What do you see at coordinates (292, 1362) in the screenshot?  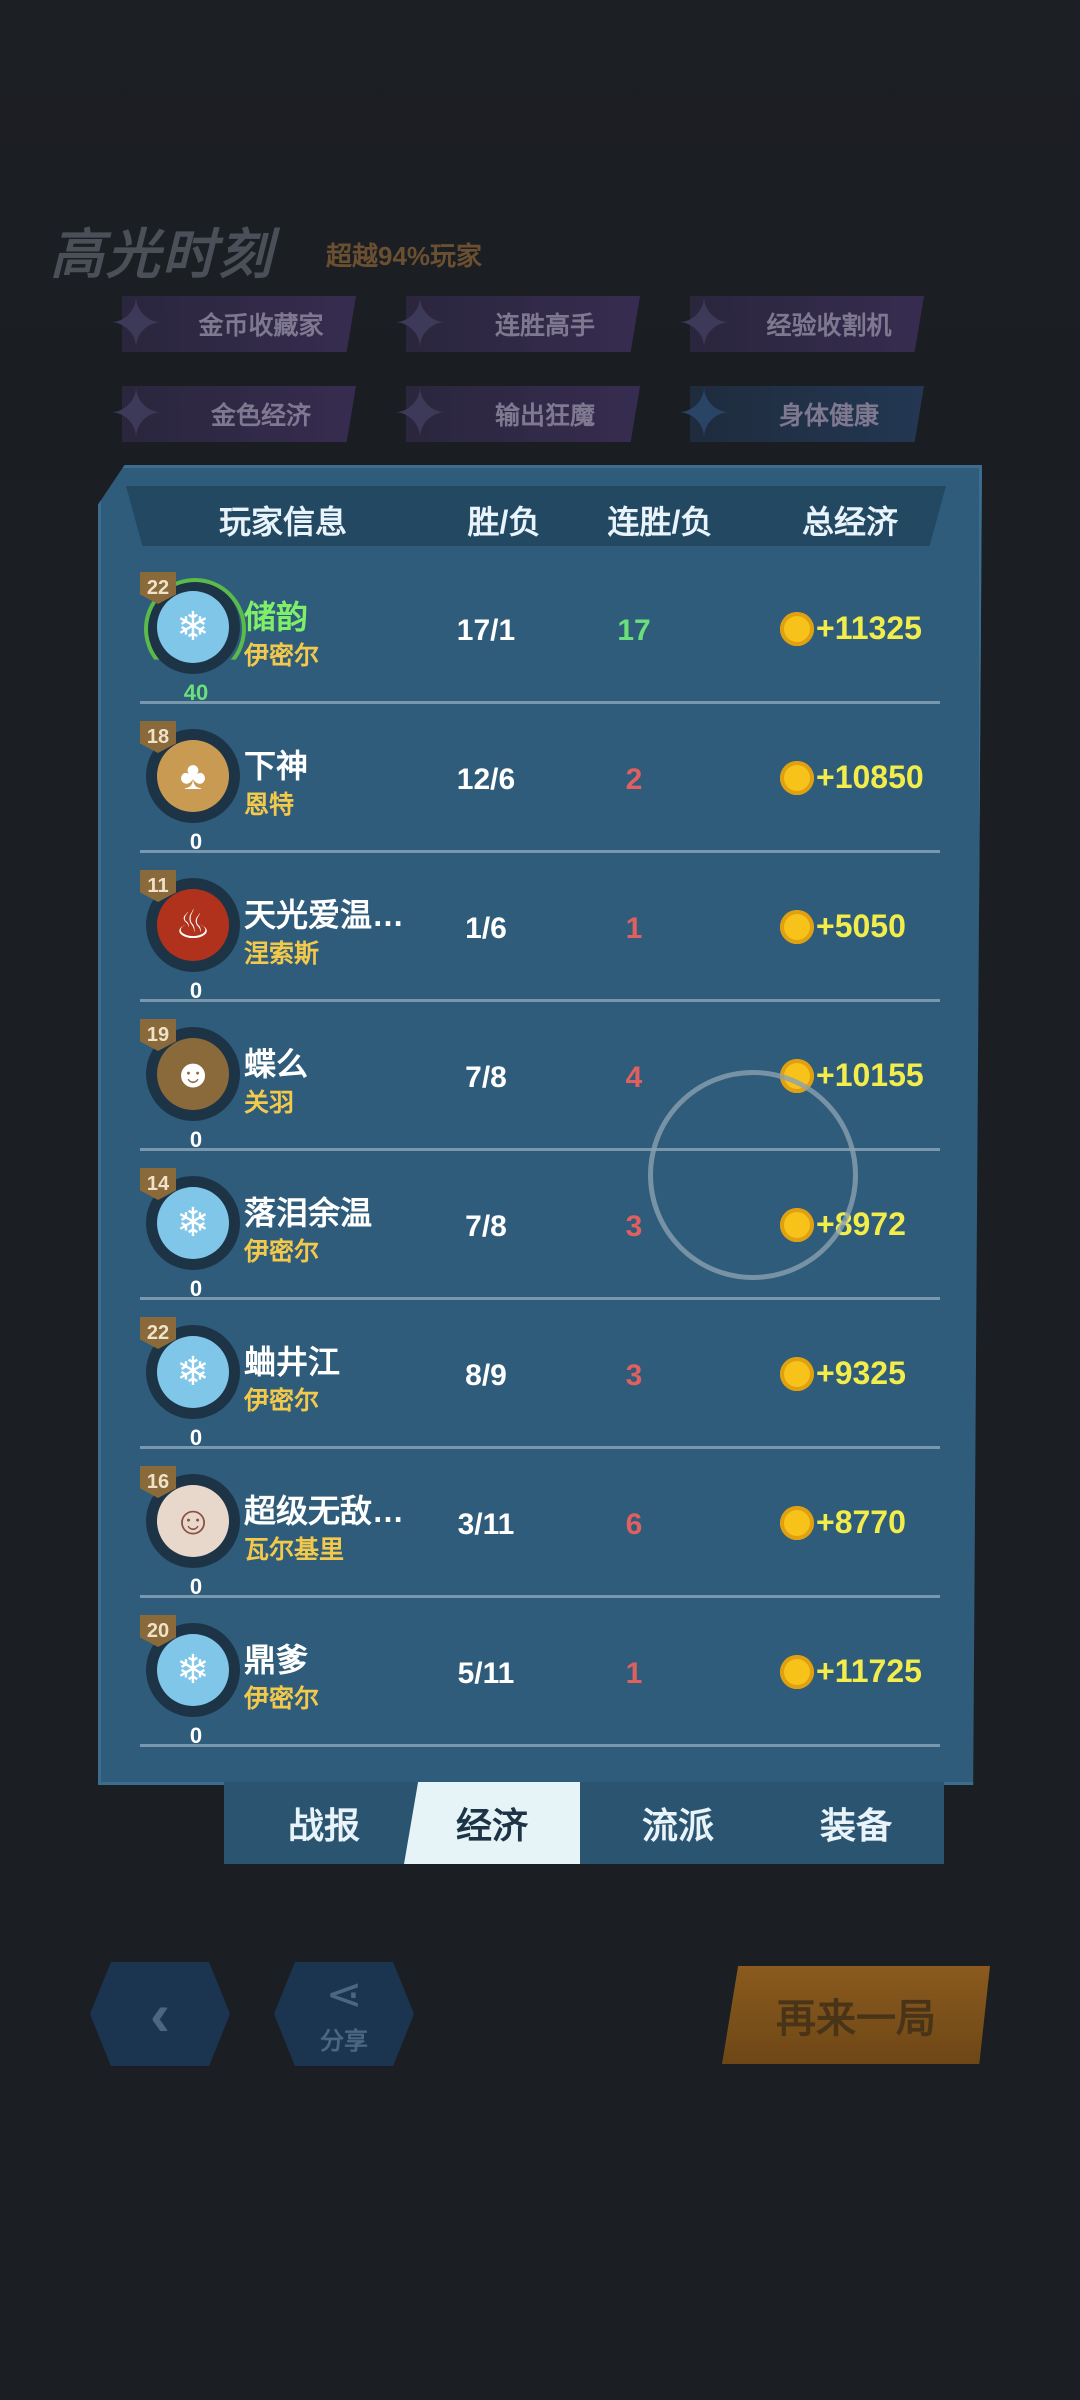 I see `player-name: 蛐井江` at bounding box center [292, 1362].